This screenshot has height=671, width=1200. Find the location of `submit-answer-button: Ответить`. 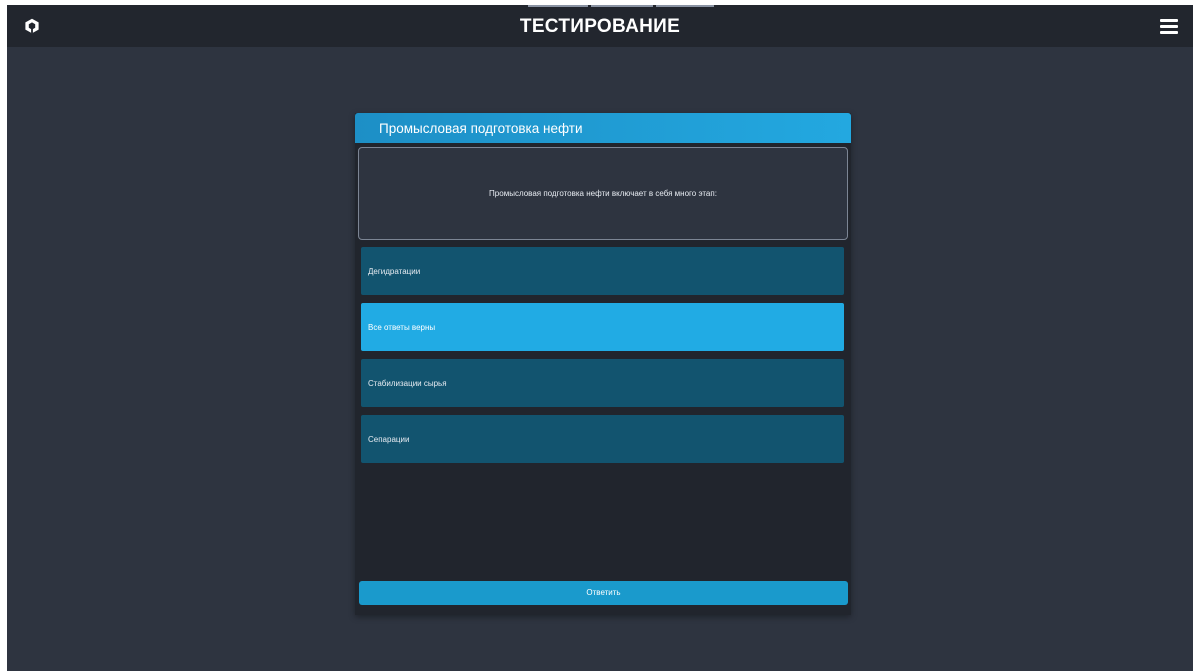

submit-answer-button: Ответить is located at coordinates (603, 593).